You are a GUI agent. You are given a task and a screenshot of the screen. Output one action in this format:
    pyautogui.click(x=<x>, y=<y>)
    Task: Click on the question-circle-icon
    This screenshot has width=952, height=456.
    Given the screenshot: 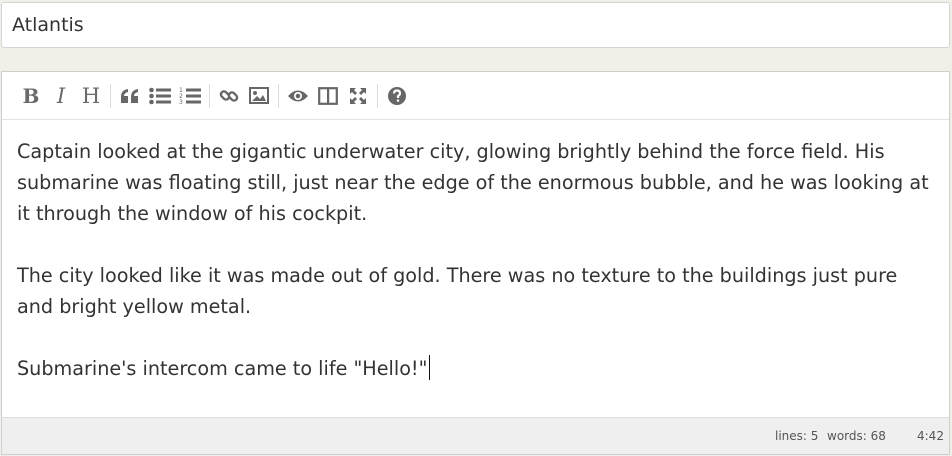 What is the action you would take?
    pyautogui.click(x=397, y=95)
    